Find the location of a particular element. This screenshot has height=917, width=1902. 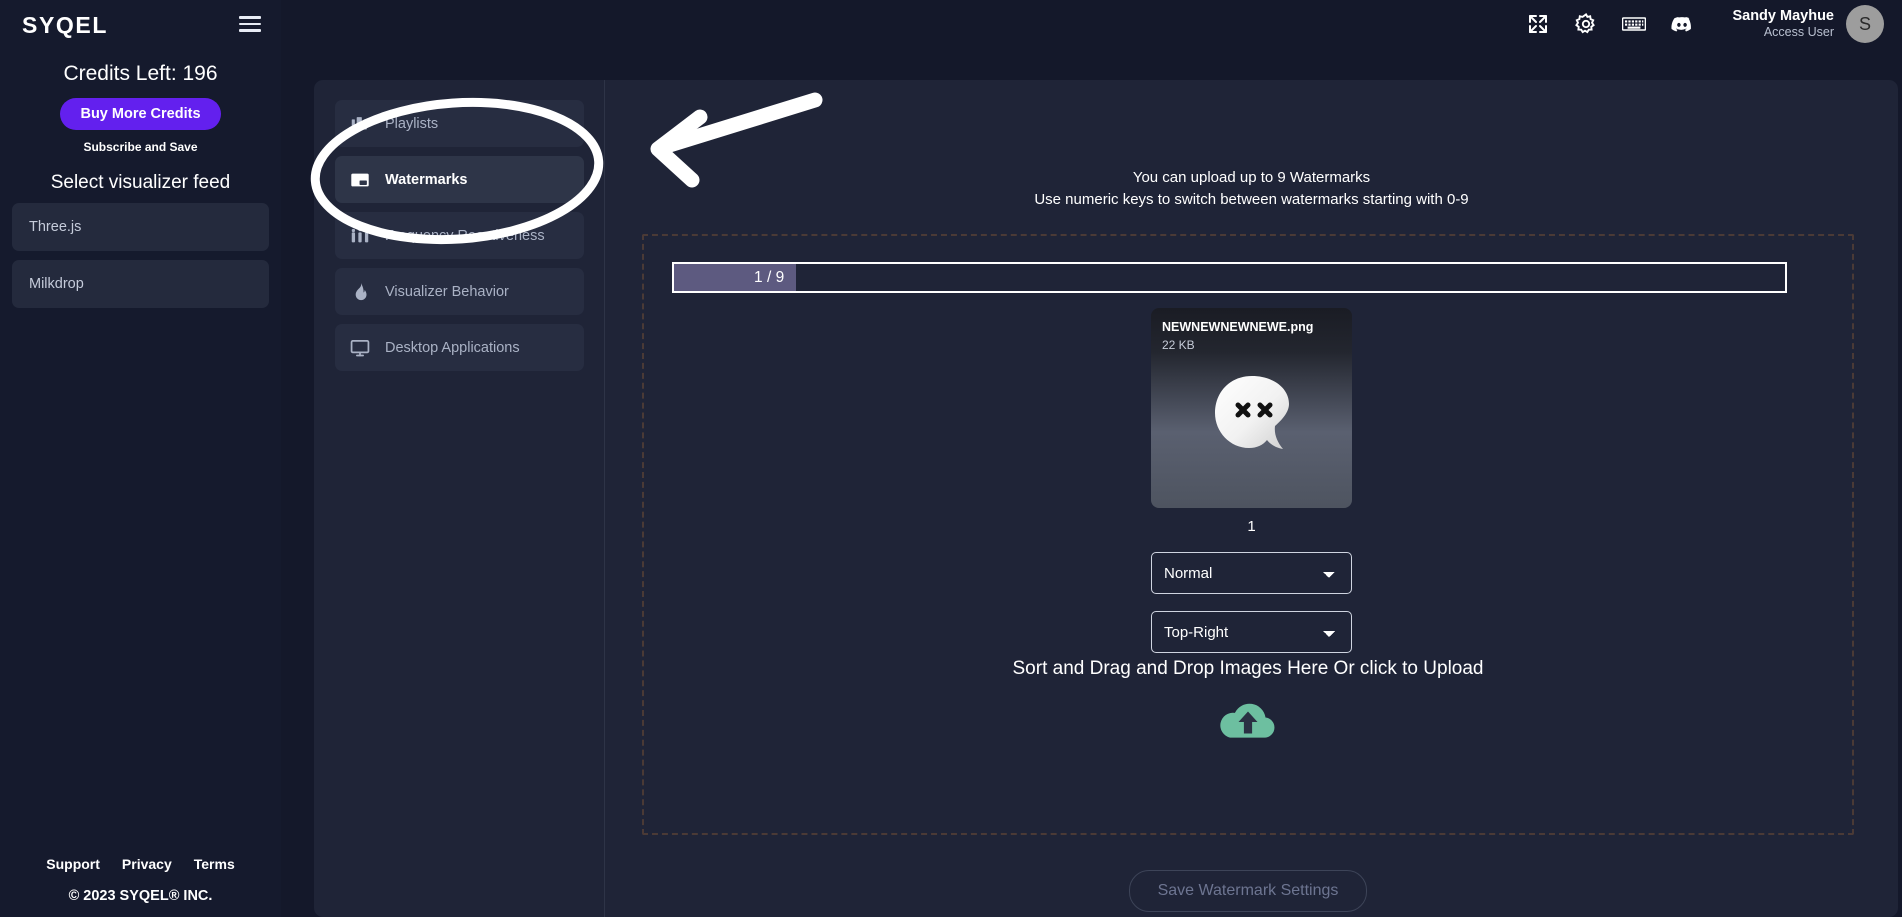

fullscreen-expand-icon is located at coordinates (1538, 24).